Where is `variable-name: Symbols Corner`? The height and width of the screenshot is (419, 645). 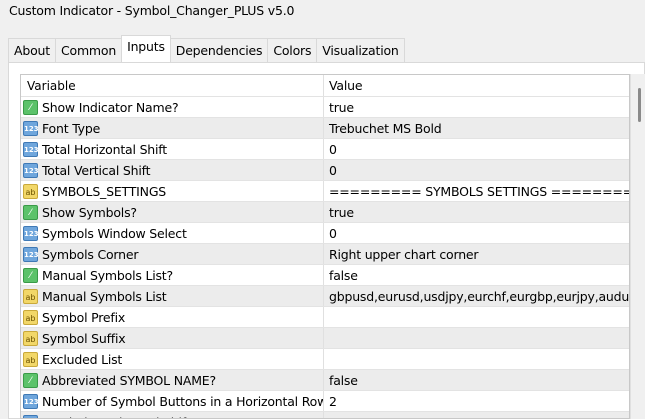 variable-name: Symbols Corner is located at coordinates (90, 254).